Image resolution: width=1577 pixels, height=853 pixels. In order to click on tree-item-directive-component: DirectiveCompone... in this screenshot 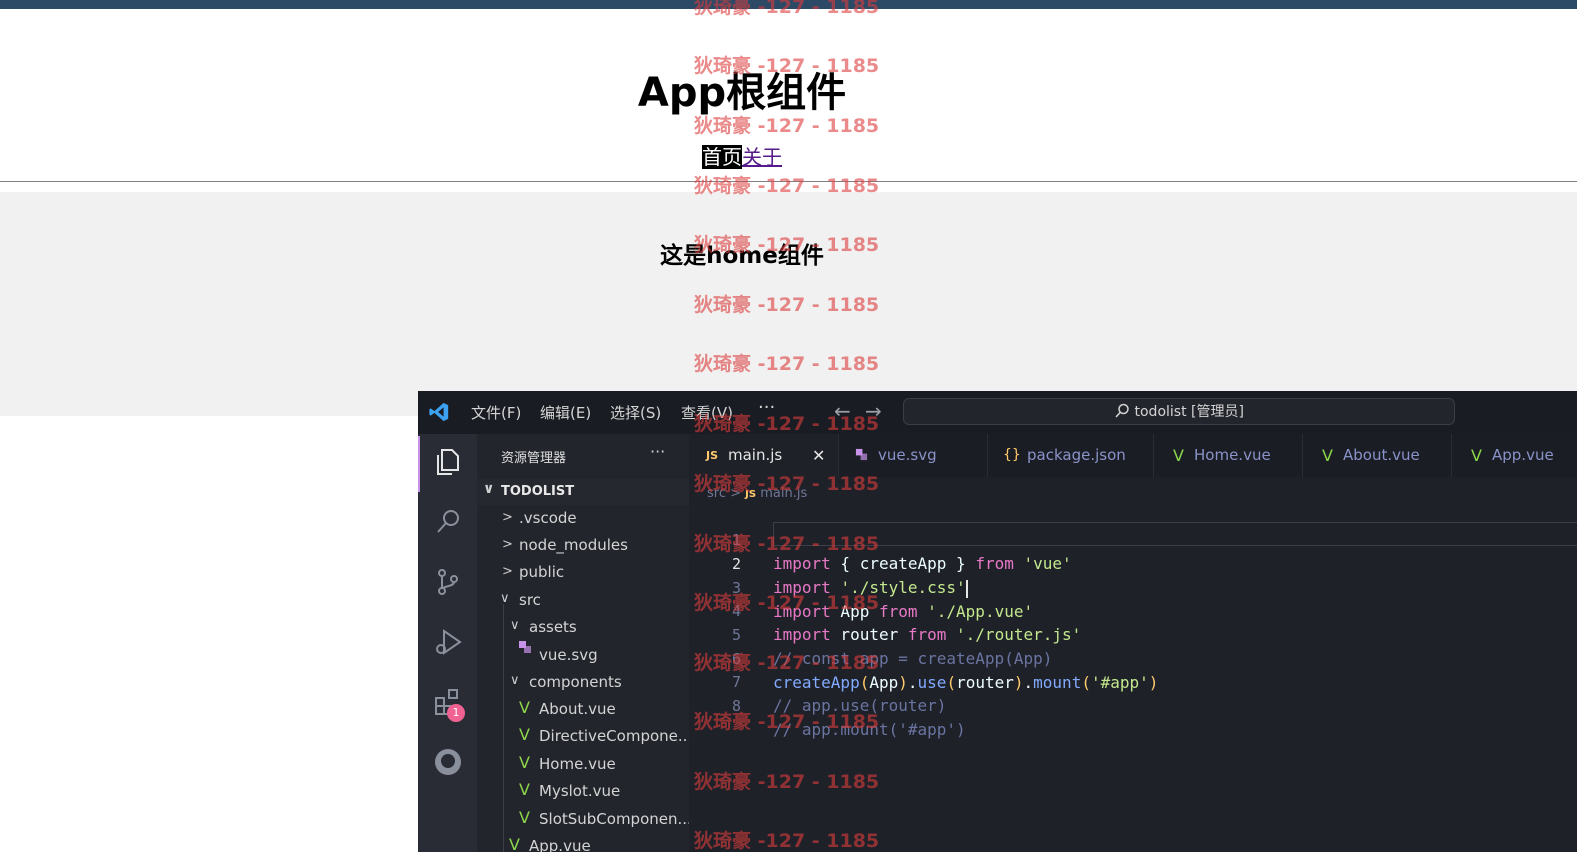, I will do `click(615, 736)`.